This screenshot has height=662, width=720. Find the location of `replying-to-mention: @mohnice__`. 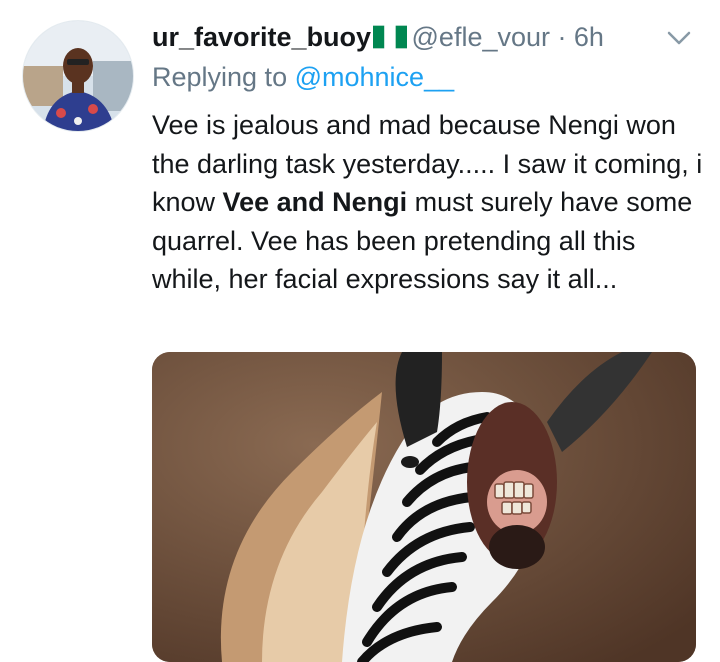

replying-to-mention: @mohnice__ is located at coordinates (375, 77).